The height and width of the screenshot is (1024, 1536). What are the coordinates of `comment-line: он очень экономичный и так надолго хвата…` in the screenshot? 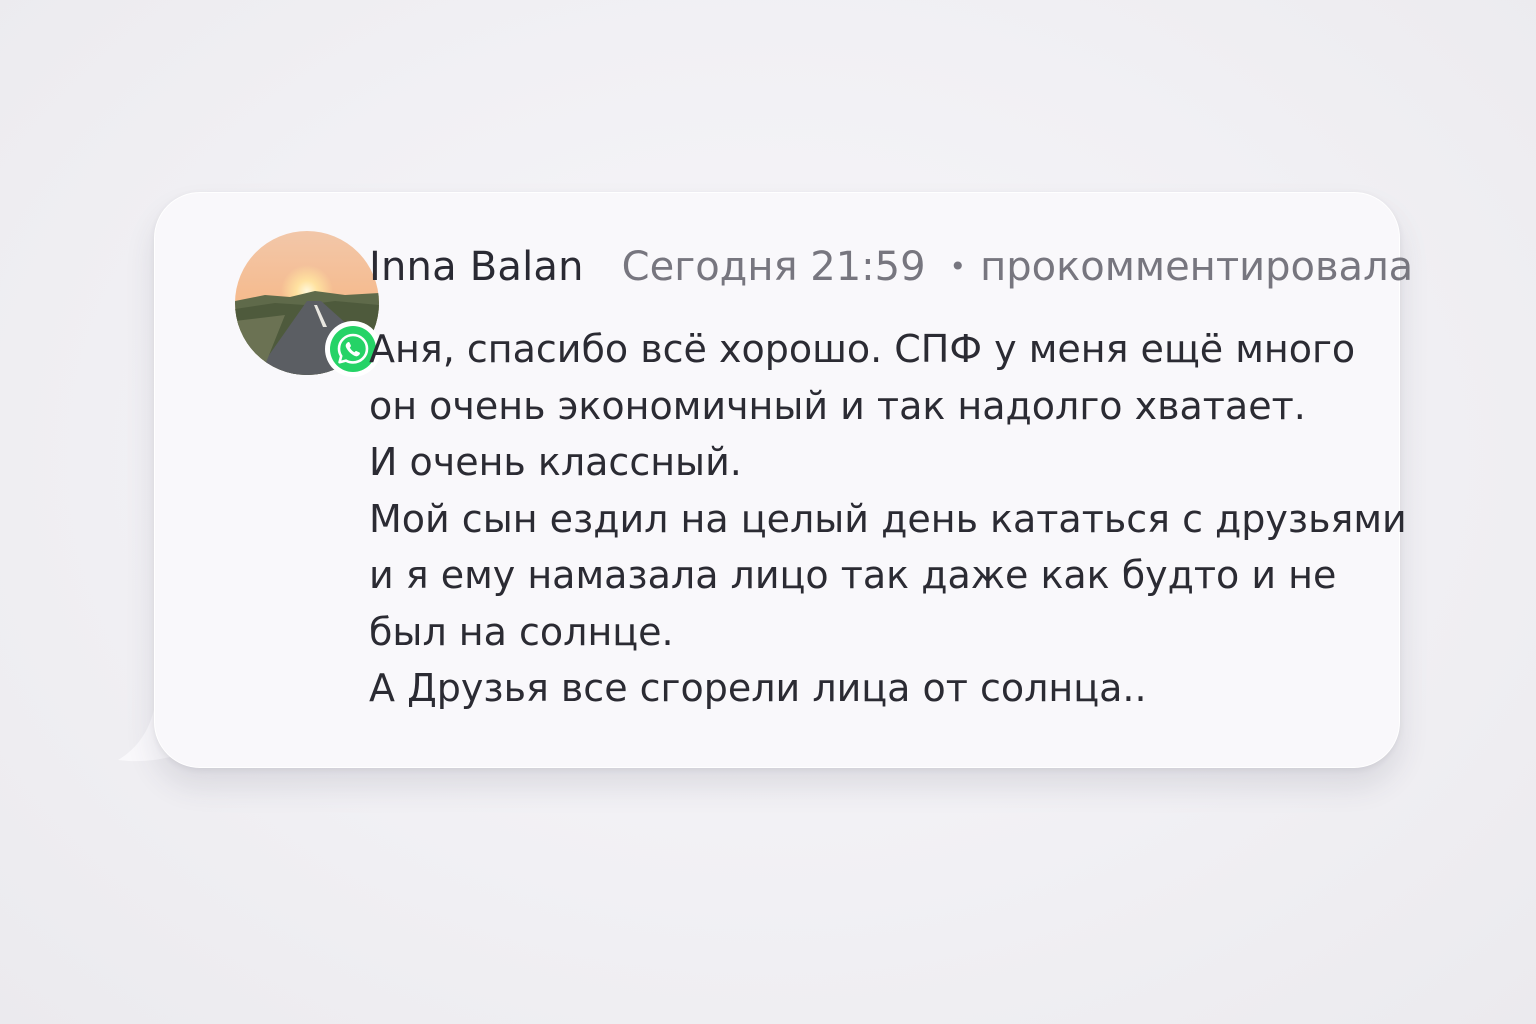 It's located at (837, 405).